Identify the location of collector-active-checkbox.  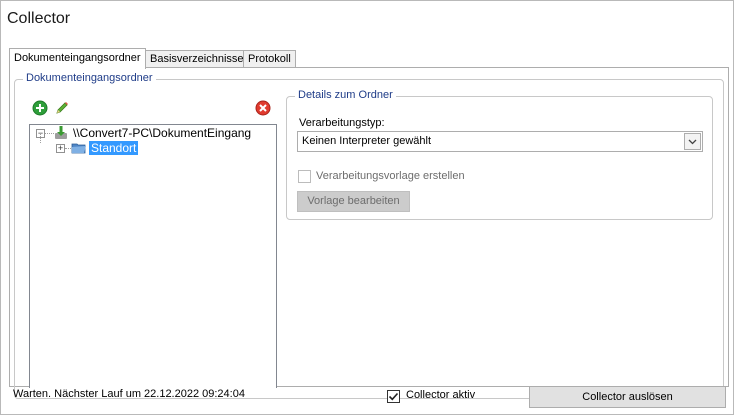
(393, 396).